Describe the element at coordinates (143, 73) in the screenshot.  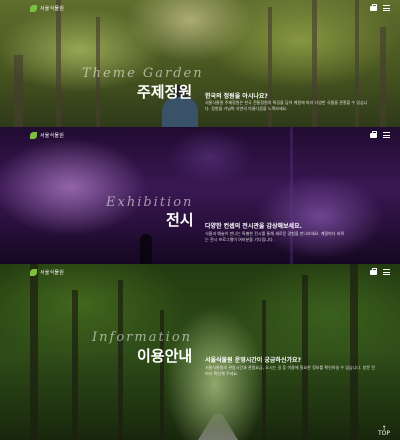
I see `section-en-title: Theme Garden` at that location.